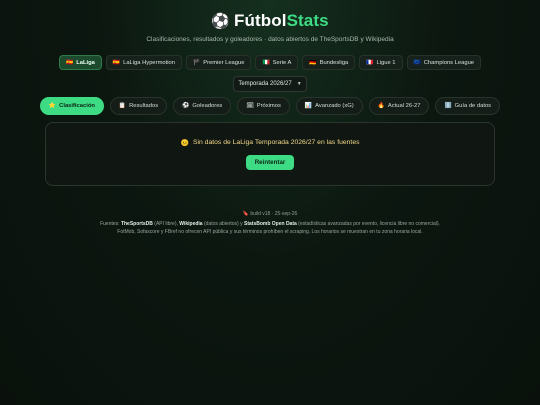 This screenshot has width=540, height=405. I want to click on retry-button: Reintentar, so click(270, 162).